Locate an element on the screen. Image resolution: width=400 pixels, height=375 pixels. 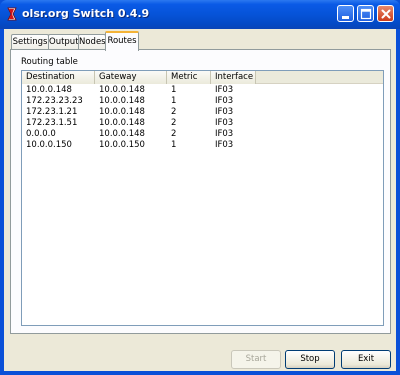
exit-button: Exit is located at coordinates (366, 359).